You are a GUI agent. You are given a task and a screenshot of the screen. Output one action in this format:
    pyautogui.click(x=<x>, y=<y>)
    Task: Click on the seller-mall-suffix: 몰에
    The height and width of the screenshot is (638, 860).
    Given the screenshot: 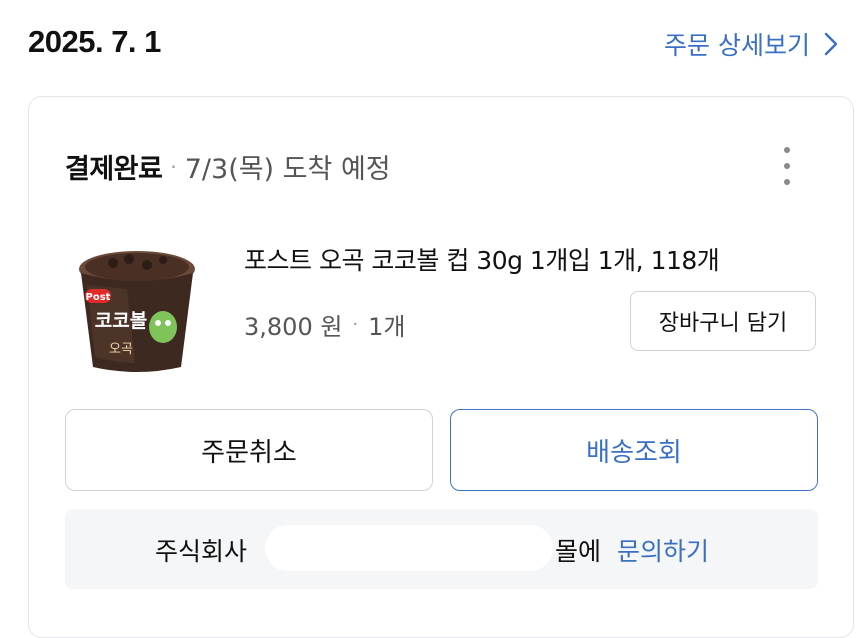 What is the action you would take?
    pyautogui.click(x=578, y=551)
    